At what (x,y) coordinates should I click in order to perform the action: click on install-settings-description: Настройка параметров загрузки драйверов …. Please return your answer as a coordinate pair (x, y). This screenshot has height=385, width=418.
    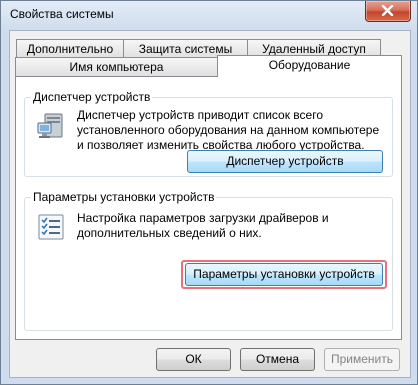
    Looking at the image, I should click on (203, 225).